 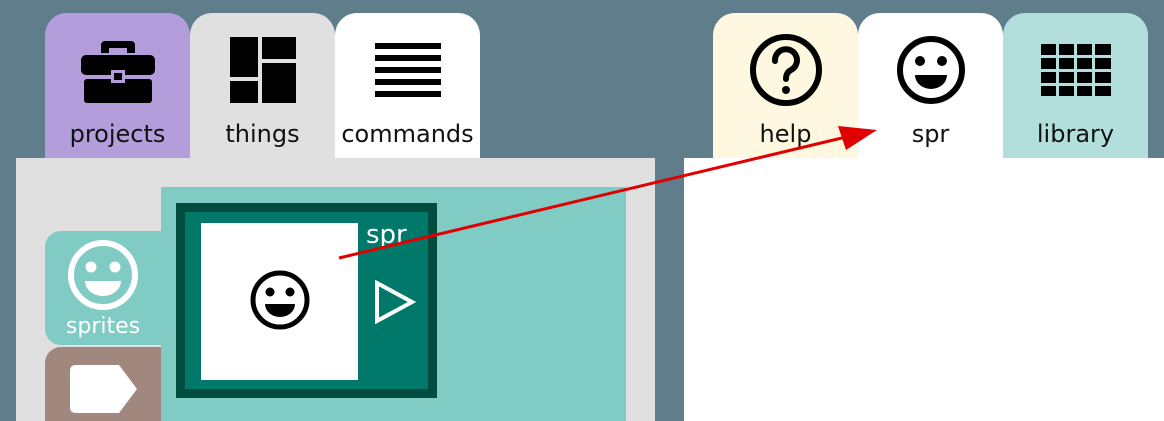 I want to click on grid-icon, so click(x=1075, y=70).